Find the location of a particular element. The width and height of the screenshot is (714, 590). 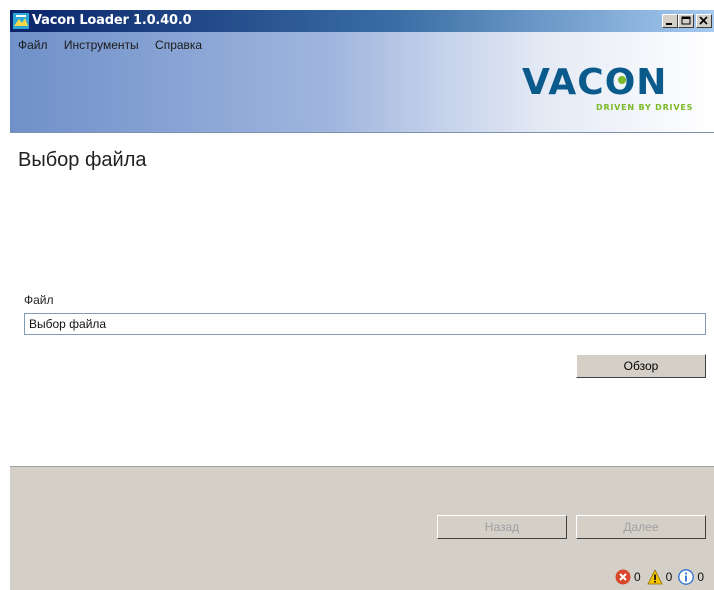

close-icon is located at coordinates (703, 20).